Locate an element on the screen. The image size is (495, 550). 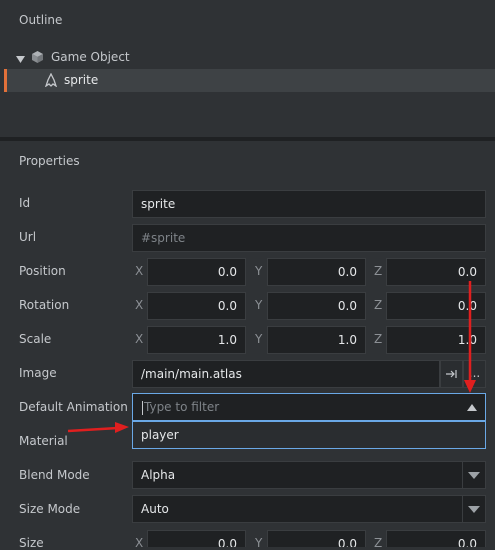
annotation-arrowhead-right is located at coordinates (122, 427).